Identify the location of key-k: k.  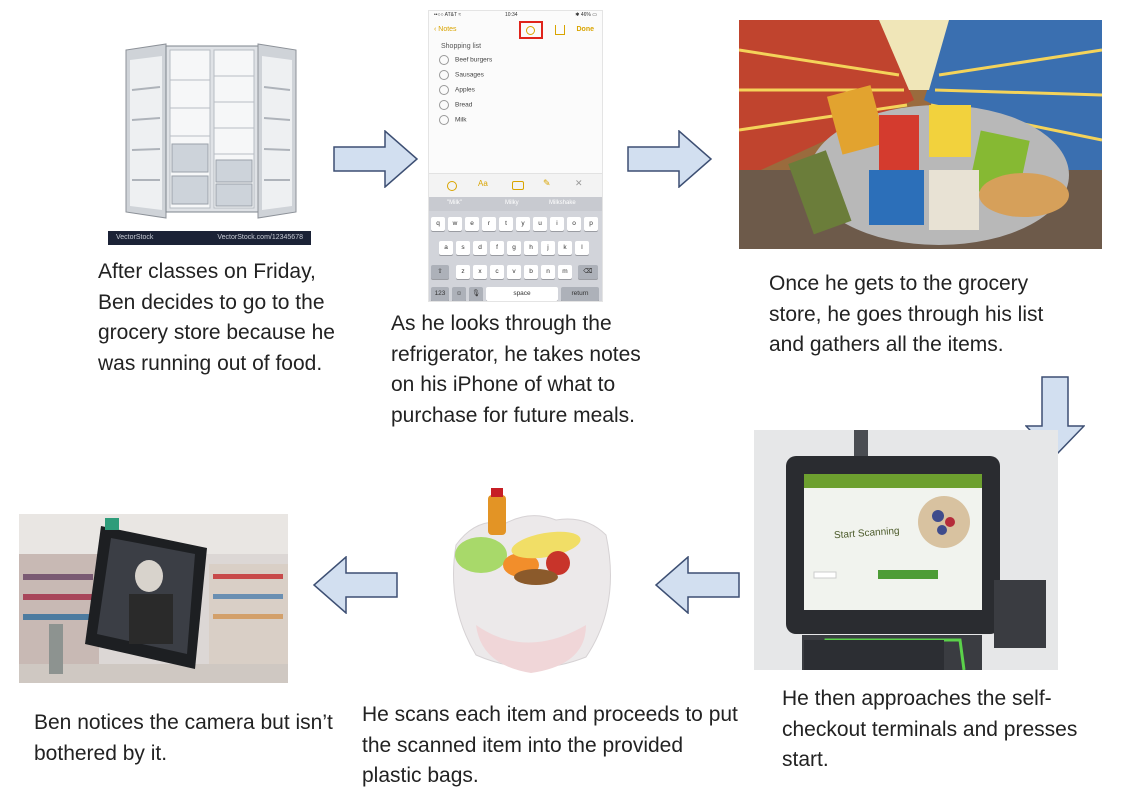
(565, 248).